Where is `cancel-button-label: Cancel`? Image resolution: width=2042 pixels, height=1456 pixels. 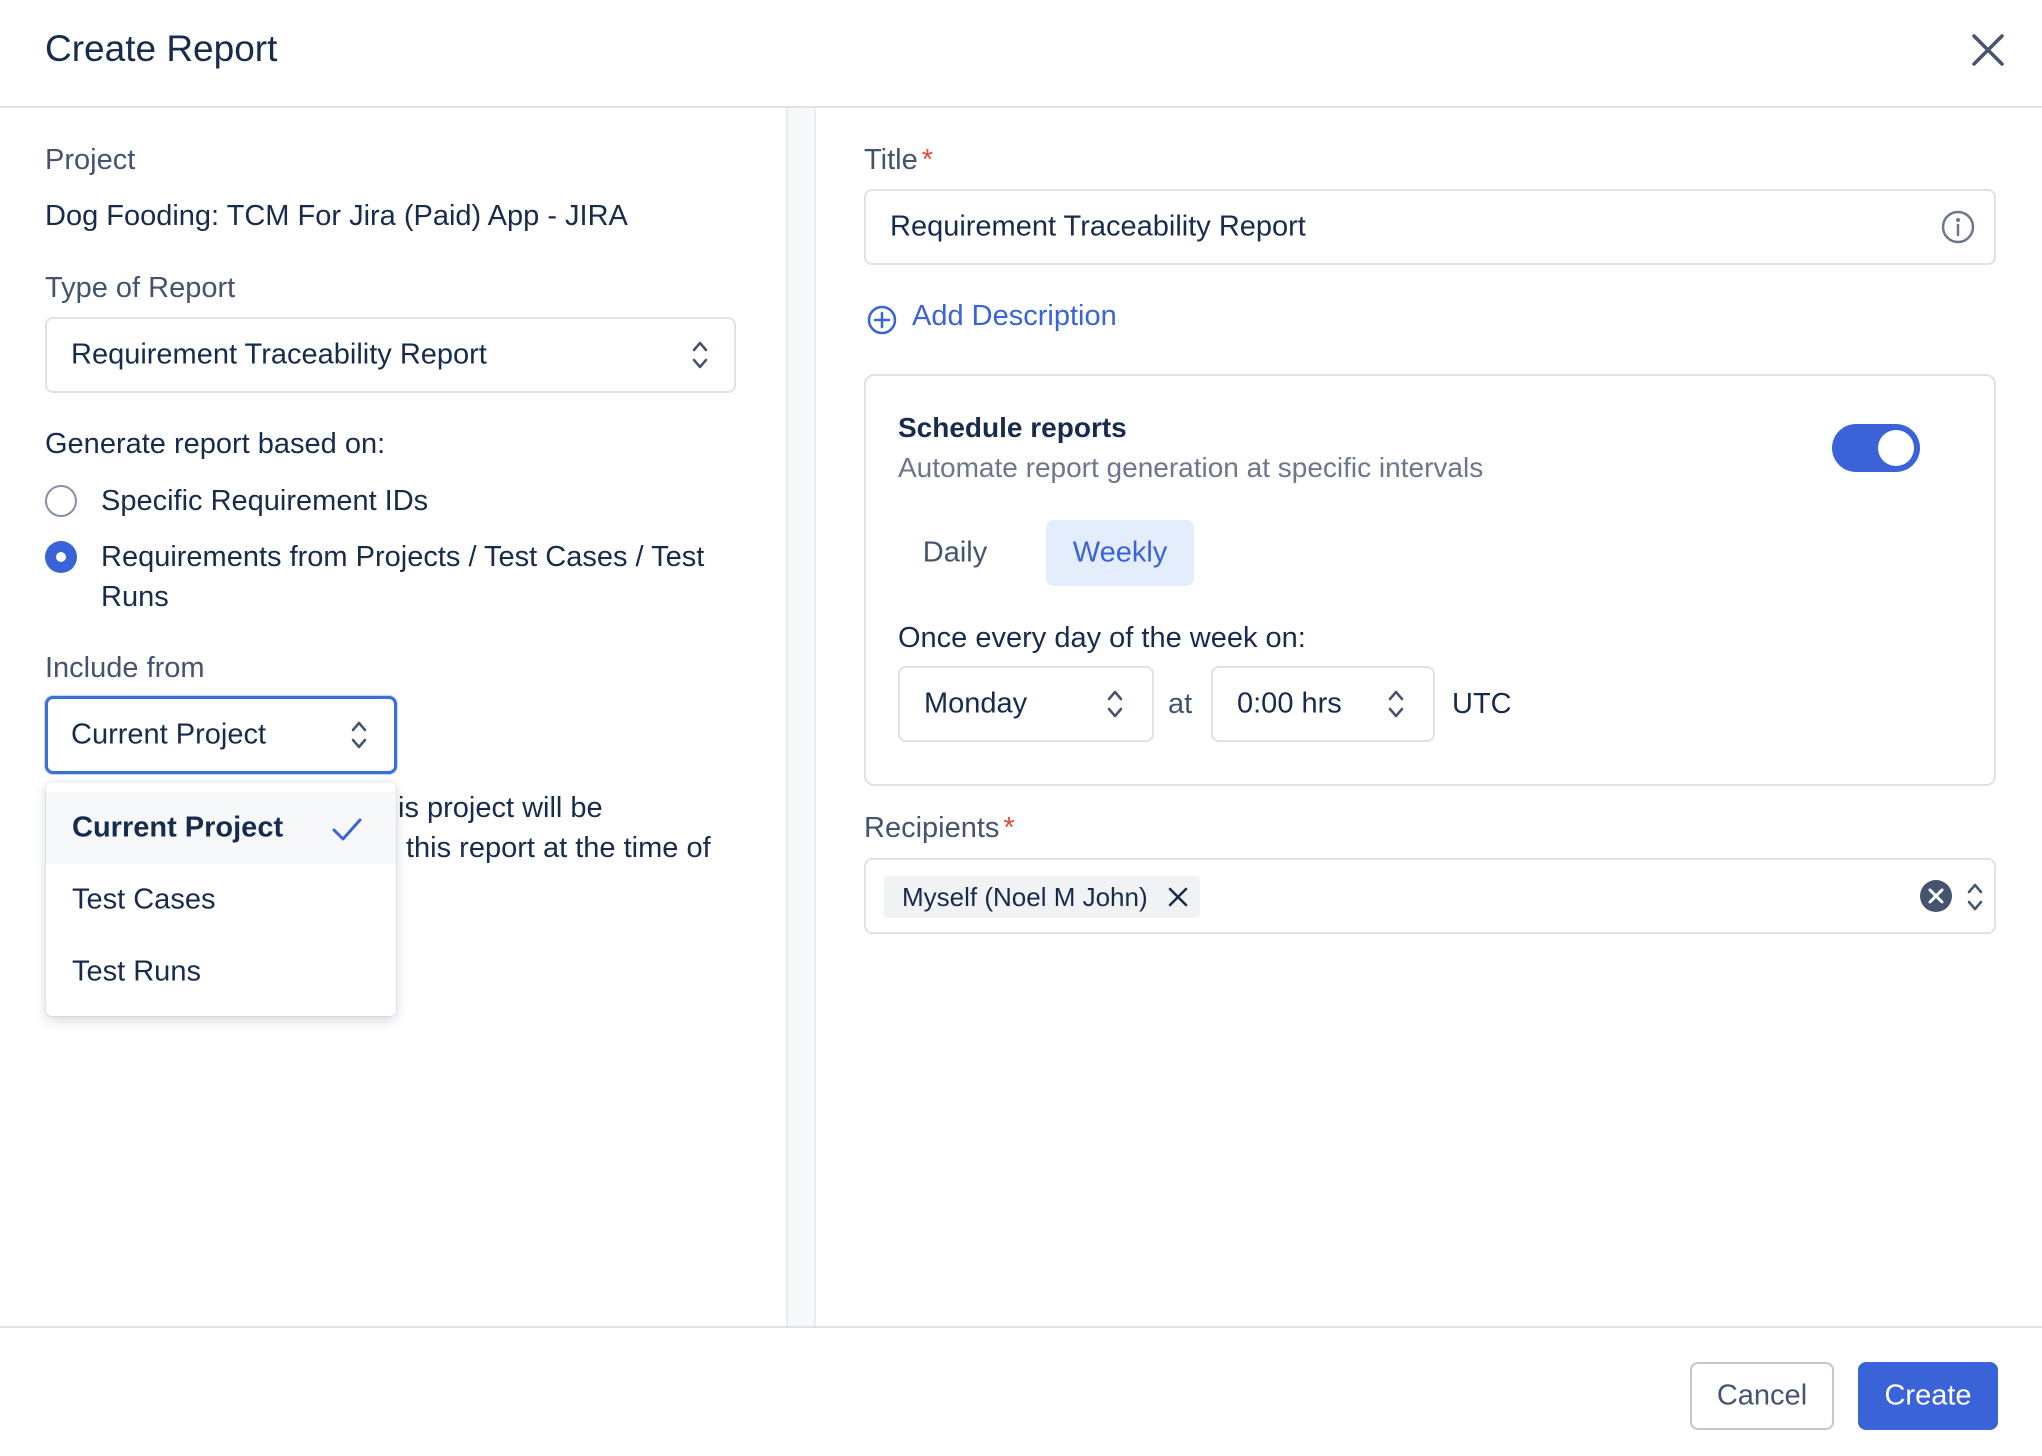 cancel-button-label: Cancel is located at coordinates (1762, 1395).